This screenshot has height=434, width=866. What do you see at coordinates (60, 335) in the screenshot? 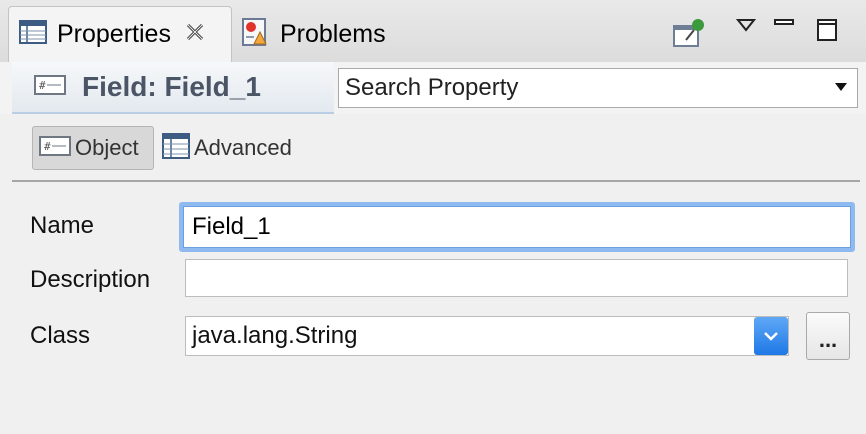
I see `class-label: Class` at bounding box center [60, 335].